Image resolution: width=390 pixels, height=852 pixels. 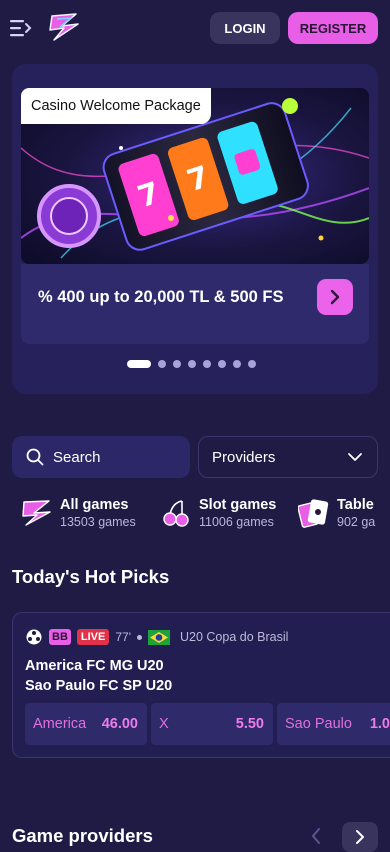 I want to click on brand-logo, so click(x=65, y=27).